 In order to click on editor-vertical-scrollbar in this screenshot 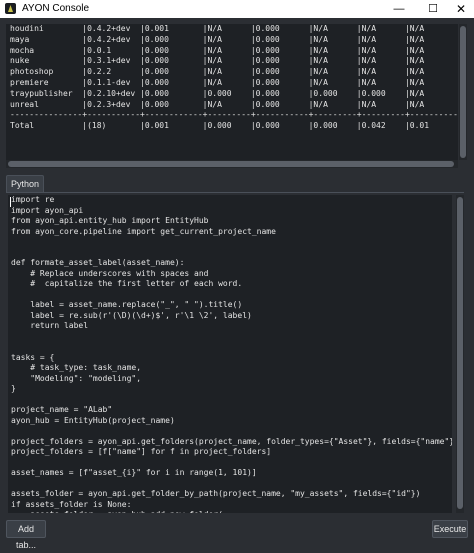, I will do `click(460, 354)`.